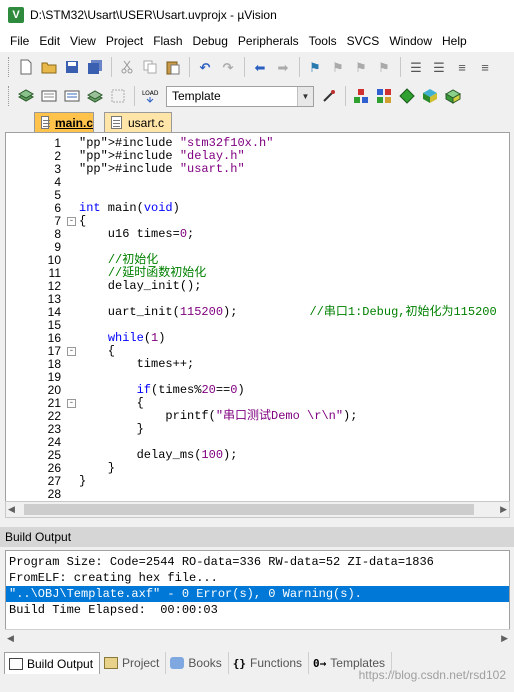 The image size is (514, 692). I want to click on navigate-back-icon: ⬅, so click(260, 67).